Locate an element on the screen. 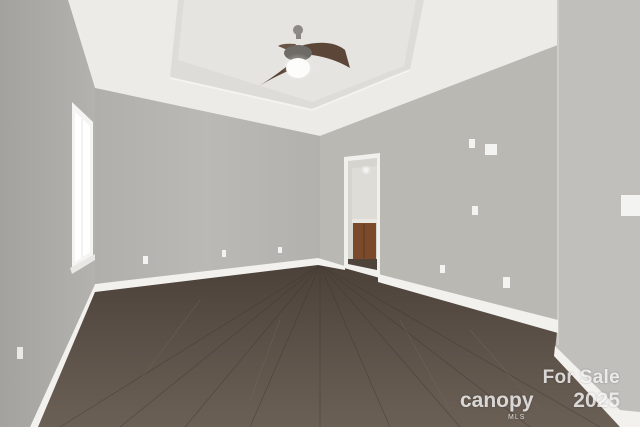 Image resolution: width=640 pixels, height=427 pixels. vanity-counter is located at coordinates (364, 221).